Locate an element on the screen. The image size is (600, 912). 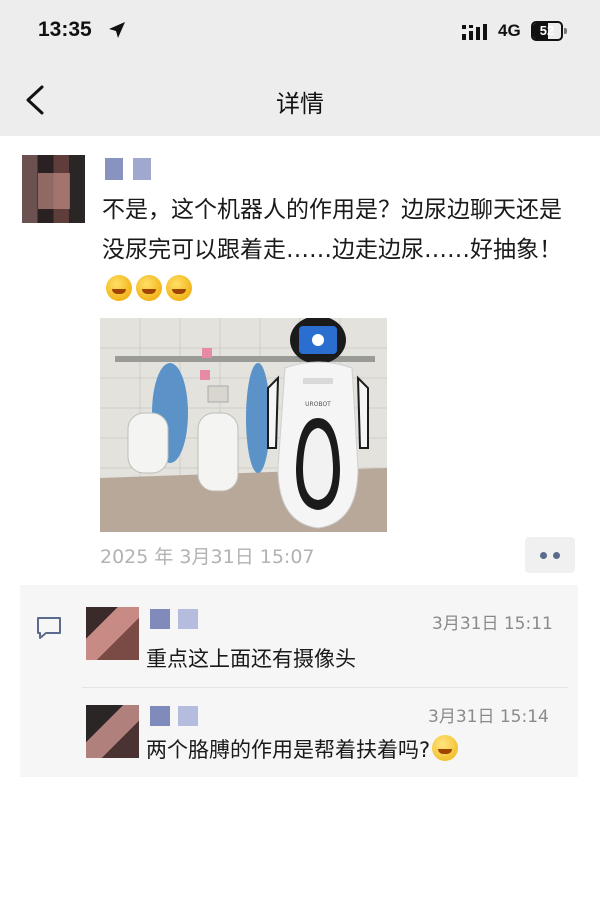
battery-icon: 52 is located at coordinates (549, 31).